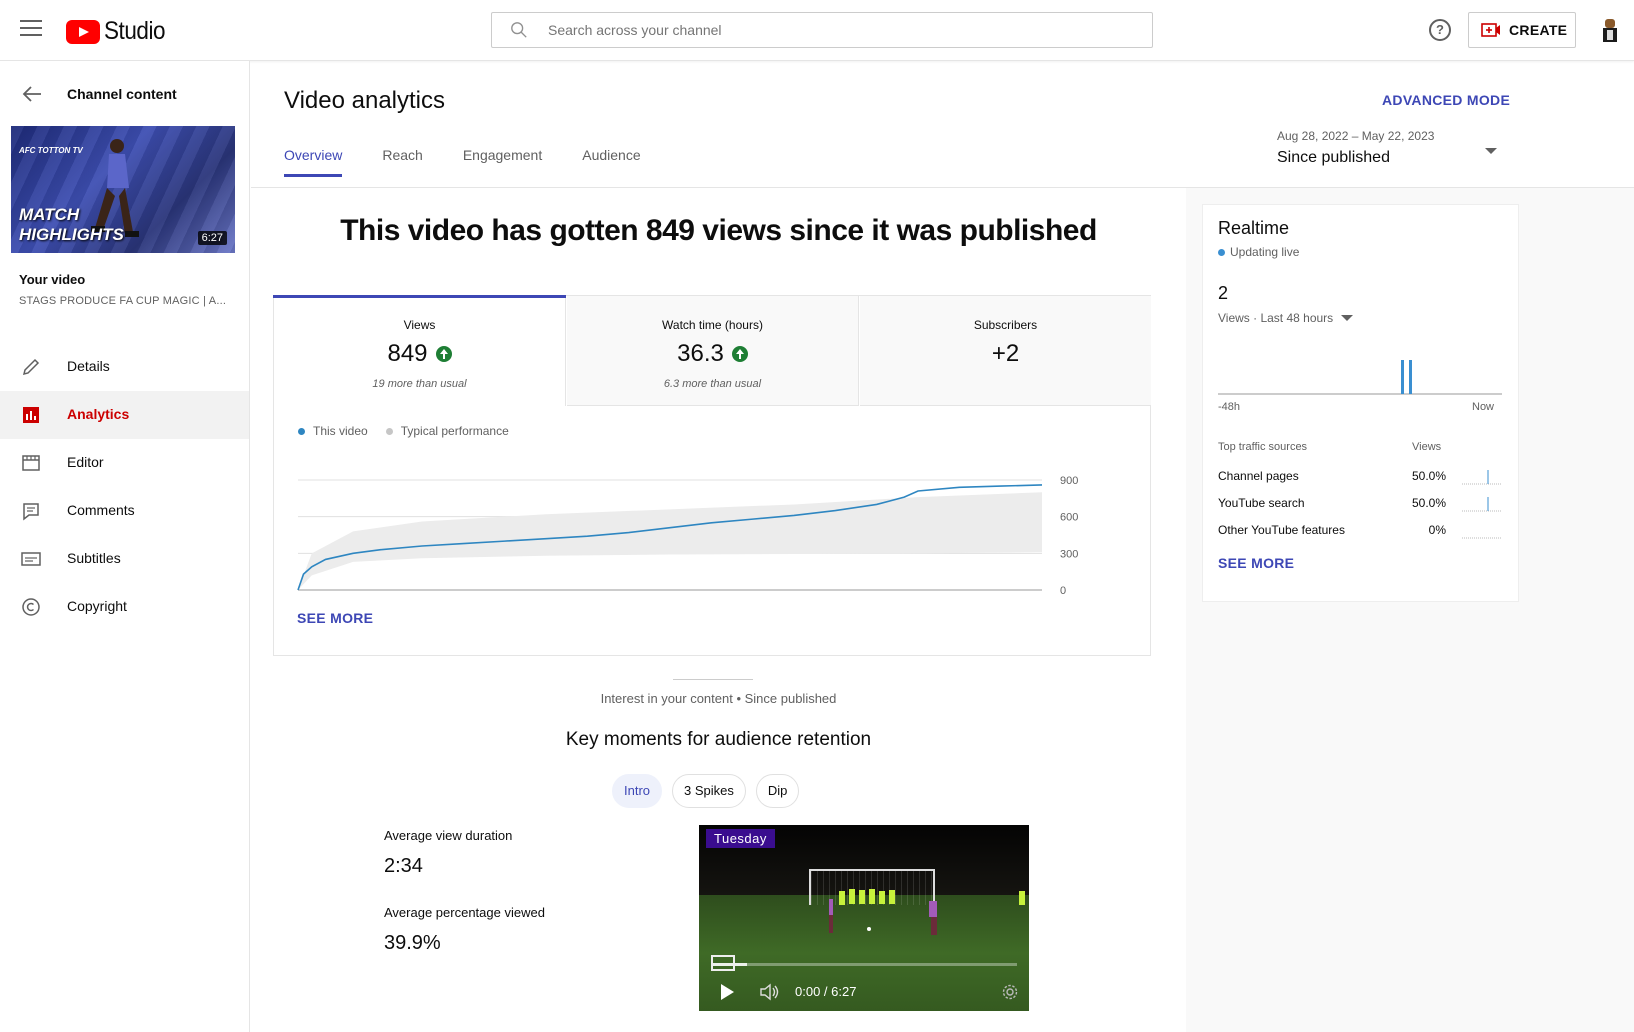 The image size is (1634, 1032). What do you see at coordinates (31, 512) in the screenshot?
I see `comments-icon` at bounding box center [31, 512].